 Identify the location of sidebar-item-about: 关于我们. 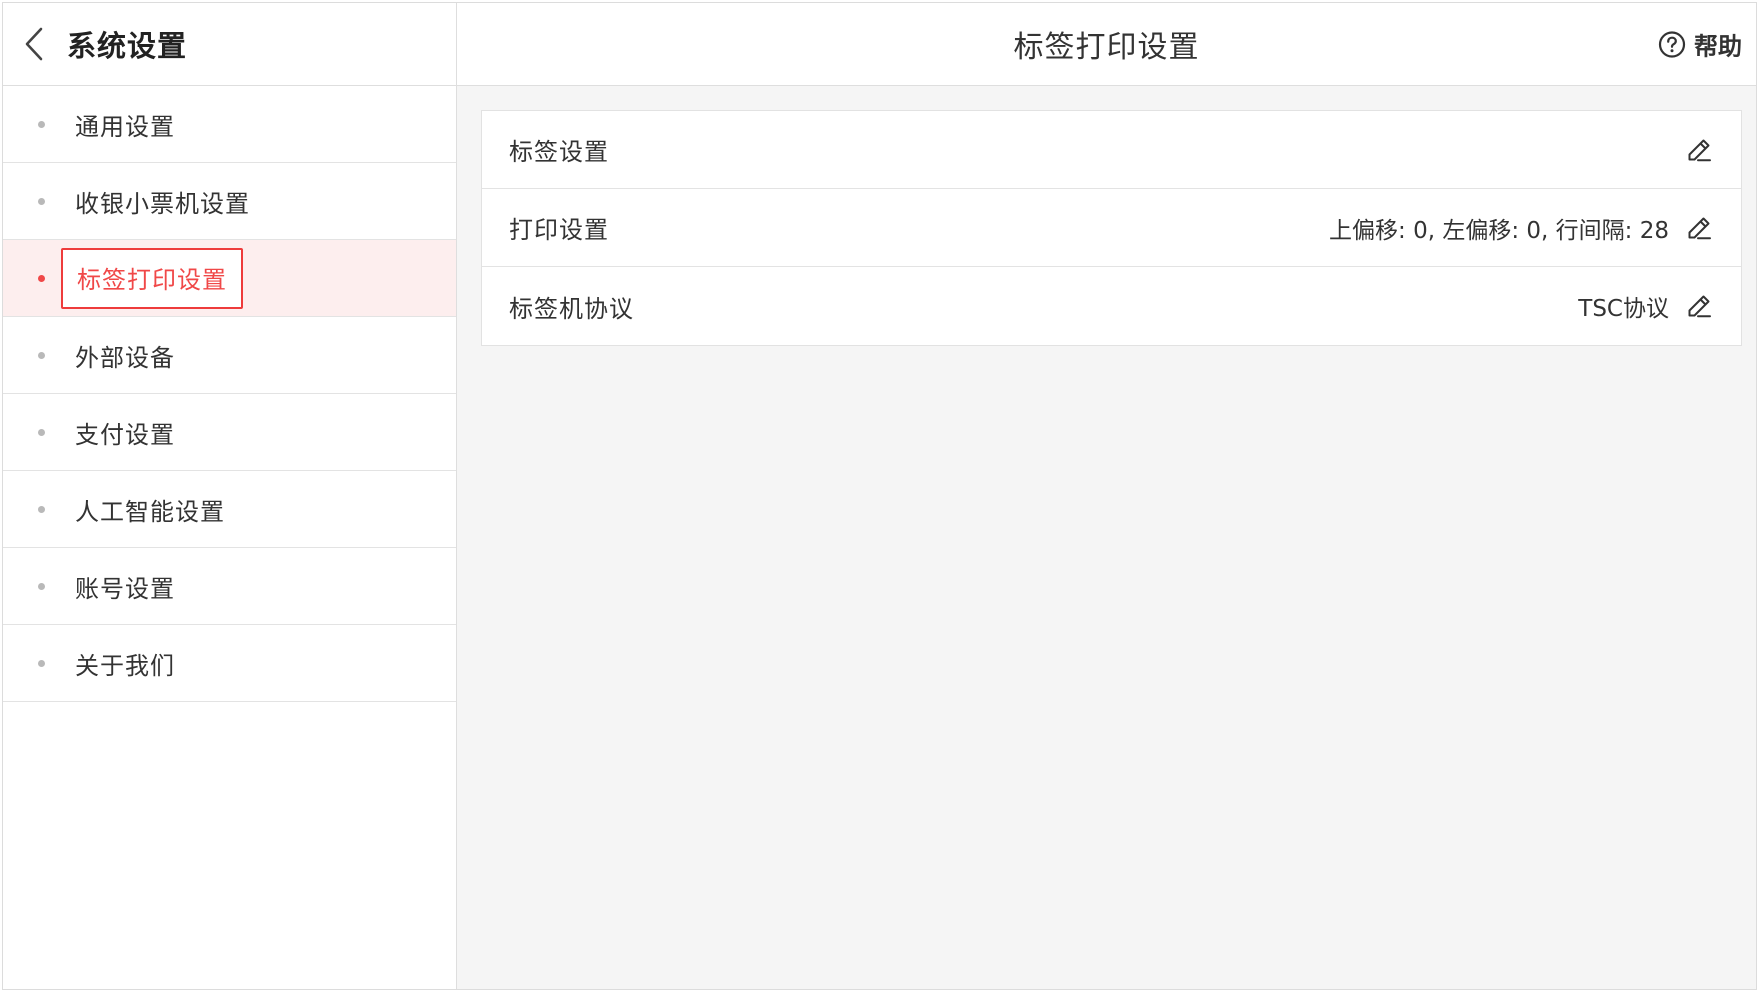
(229, 663).